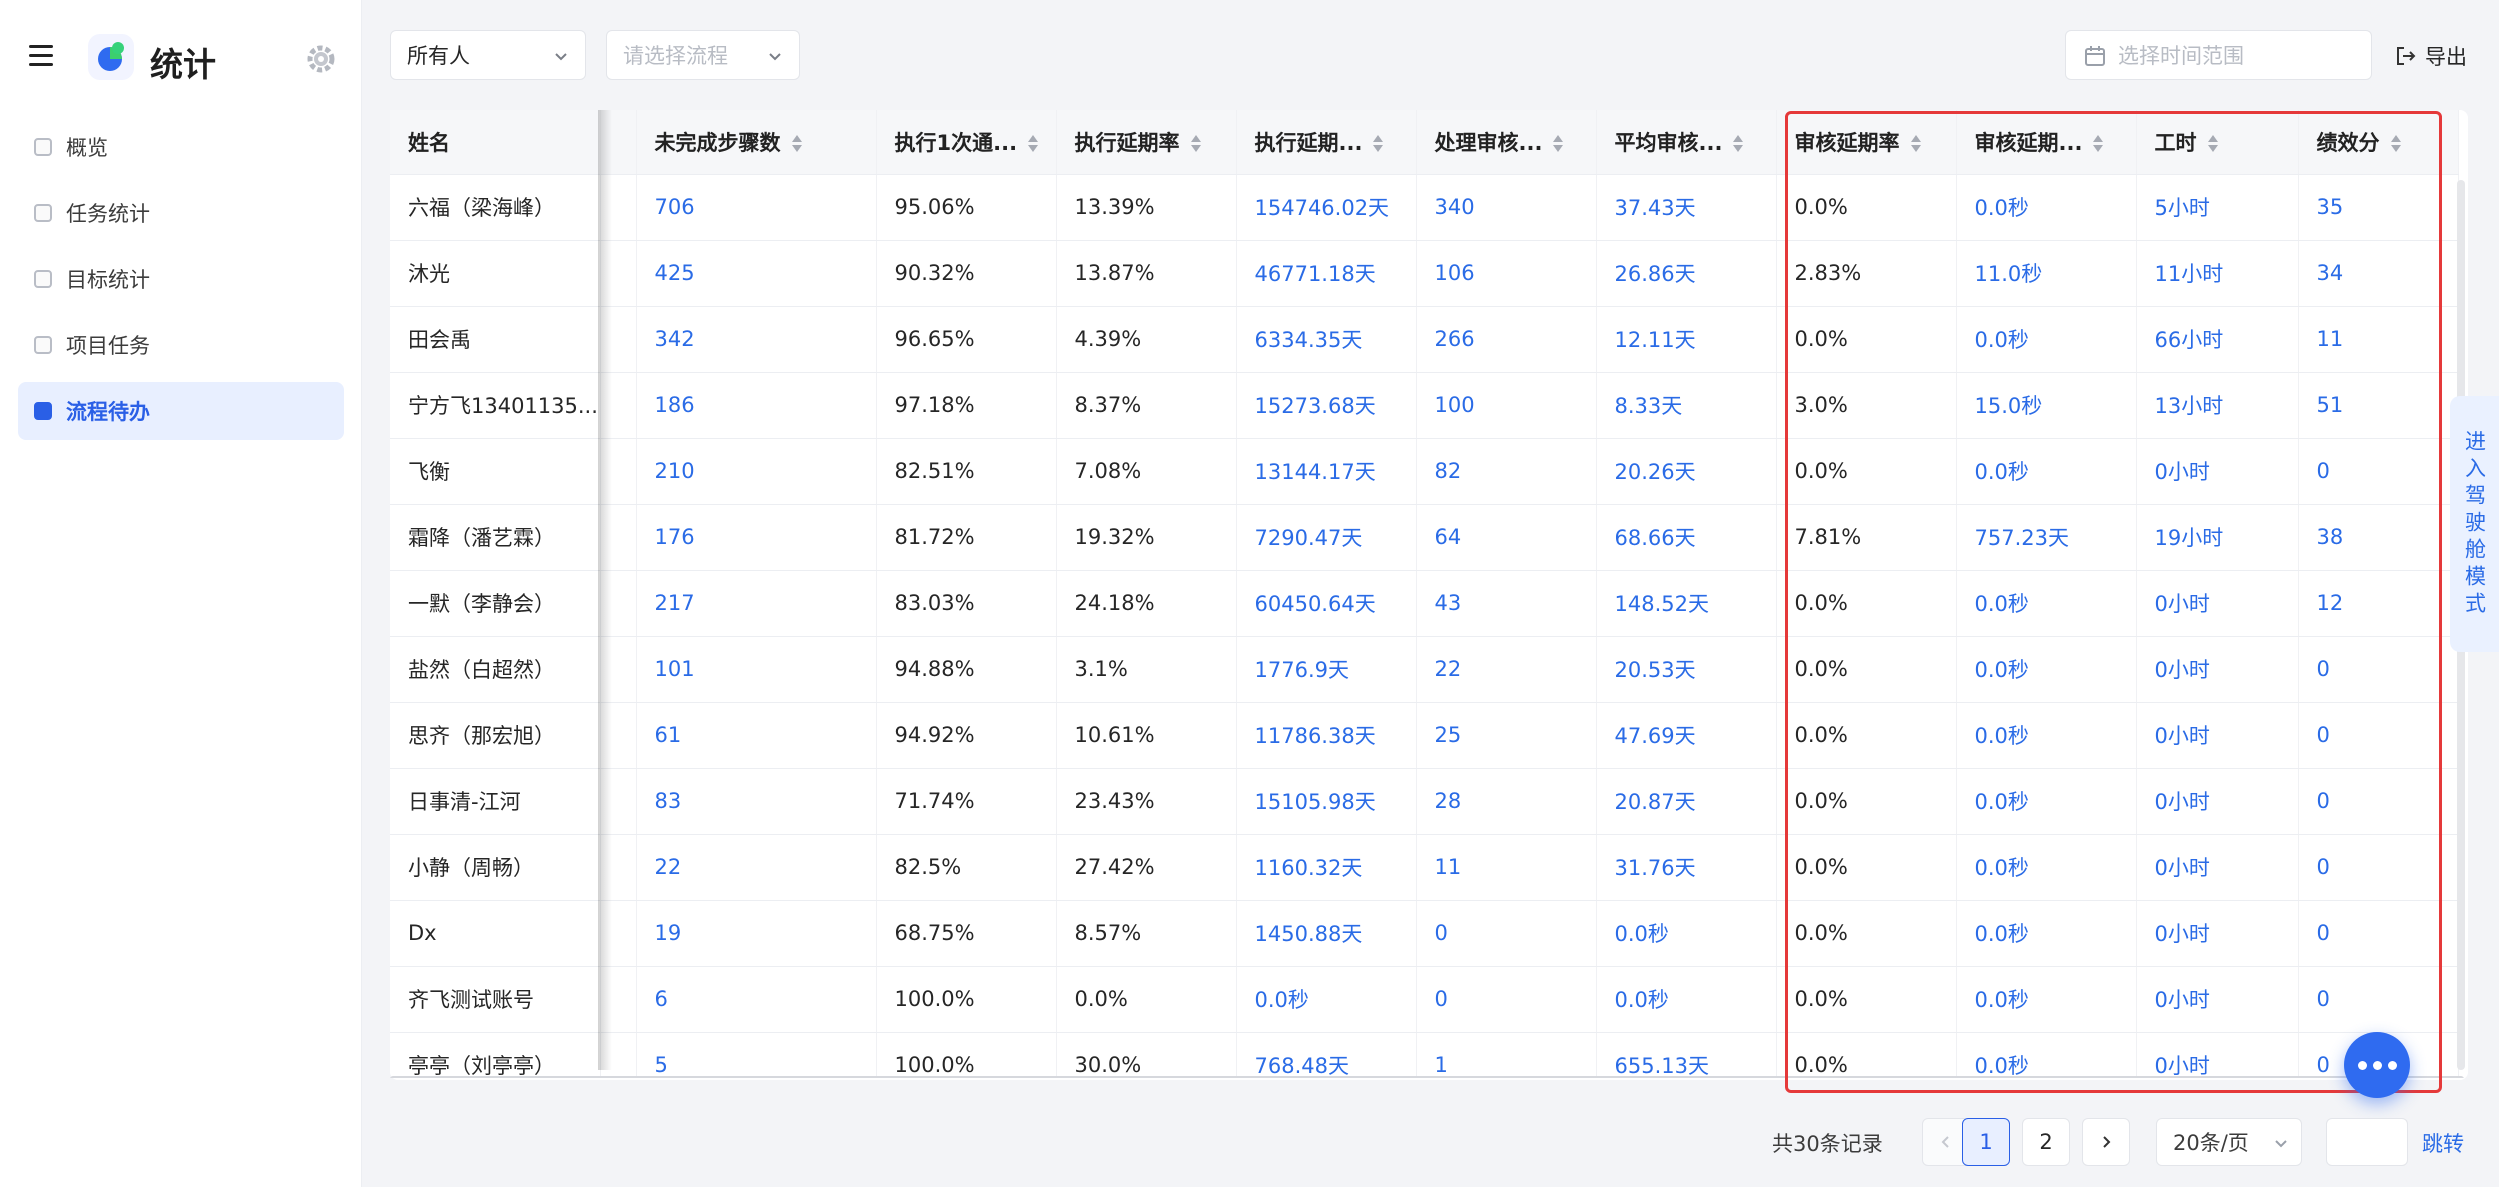 The height and width of the screenshot is (1187, 2499). Describe the element at coordinates (1686, 1055) in the screenshot. I see `cell-avg-review-time: 655.13天` at that location.